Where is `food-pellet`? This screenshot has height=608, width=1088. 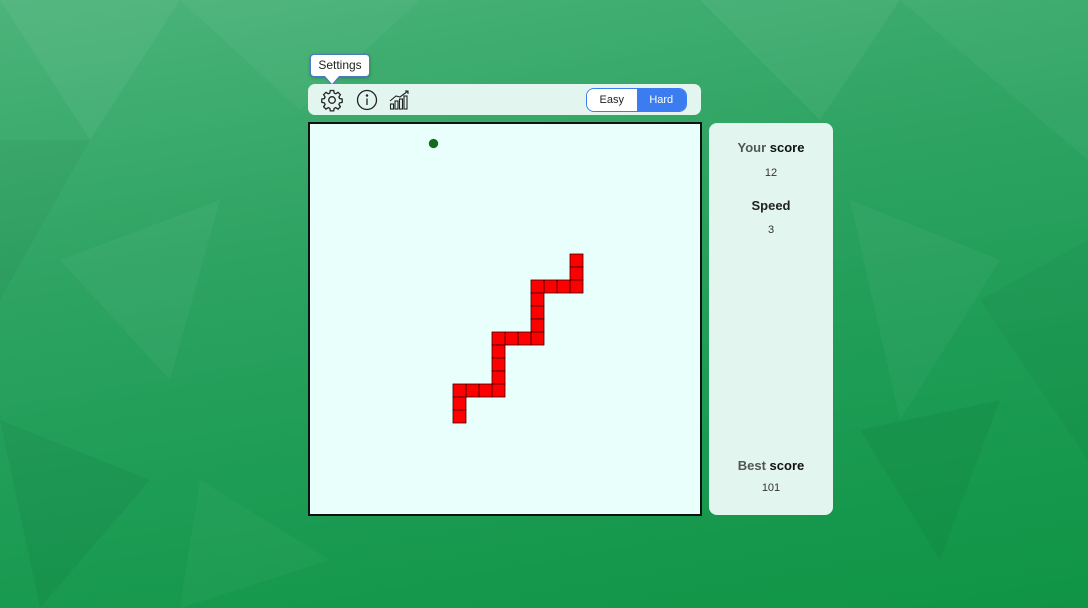 food-pellet is located at coordinates (433, 143).